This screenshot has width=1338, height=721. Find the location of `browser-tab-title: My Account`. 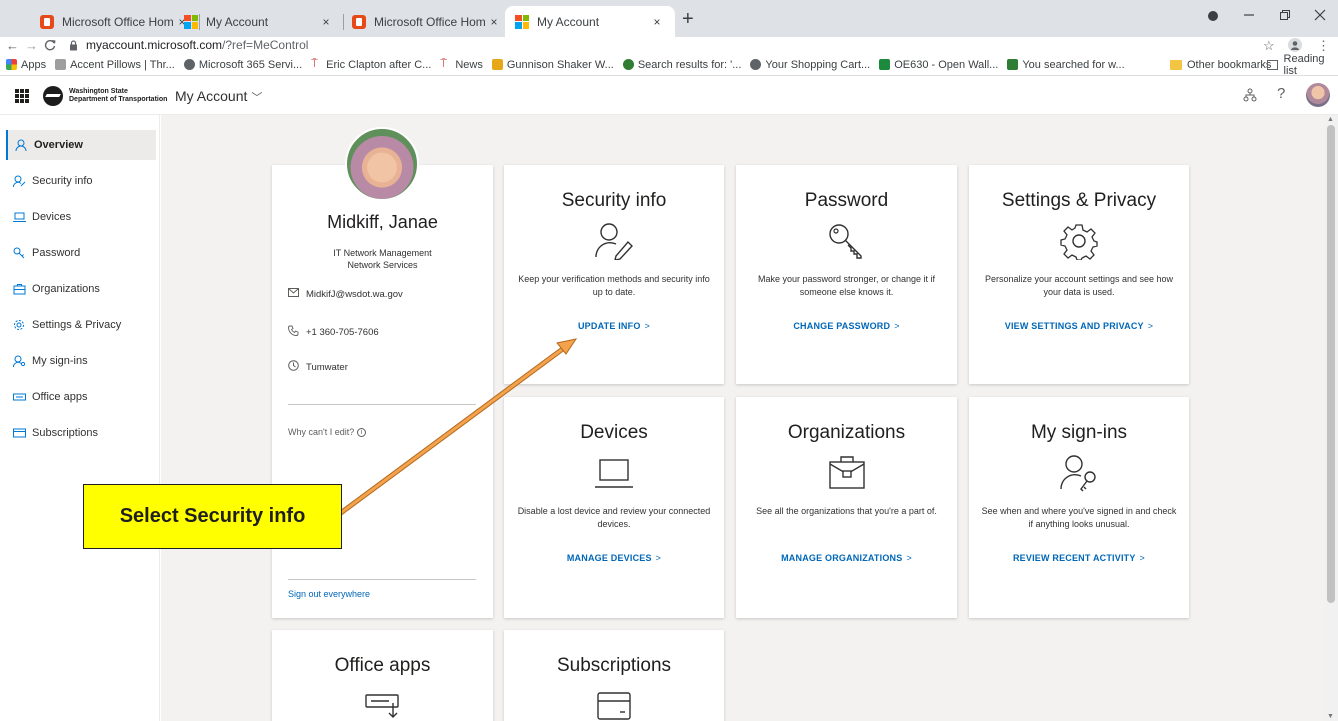

browser-tab-title: My Account is located at coordinates (237, 21).